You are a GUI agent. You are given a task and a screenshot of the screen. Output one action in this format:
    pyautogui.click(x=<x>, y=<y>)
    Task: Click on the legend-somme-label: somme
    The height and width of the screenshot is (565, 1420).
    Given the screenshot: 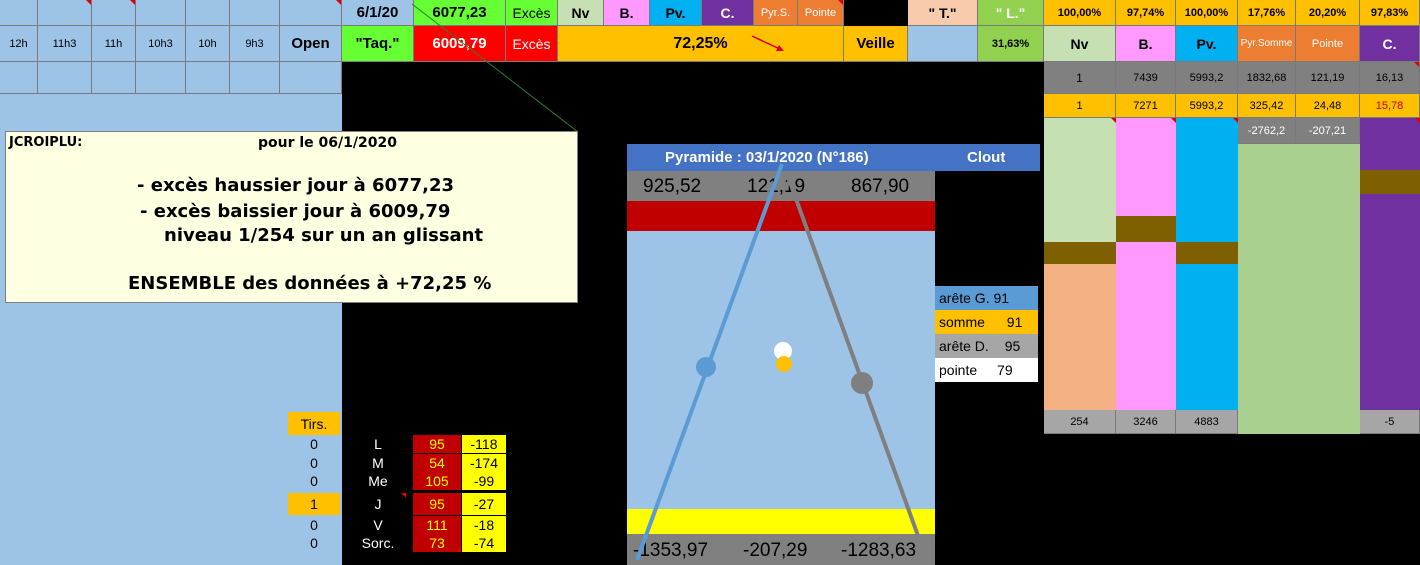 What is the action you would take?
    pyautogui.click(x=962, y=322)
    